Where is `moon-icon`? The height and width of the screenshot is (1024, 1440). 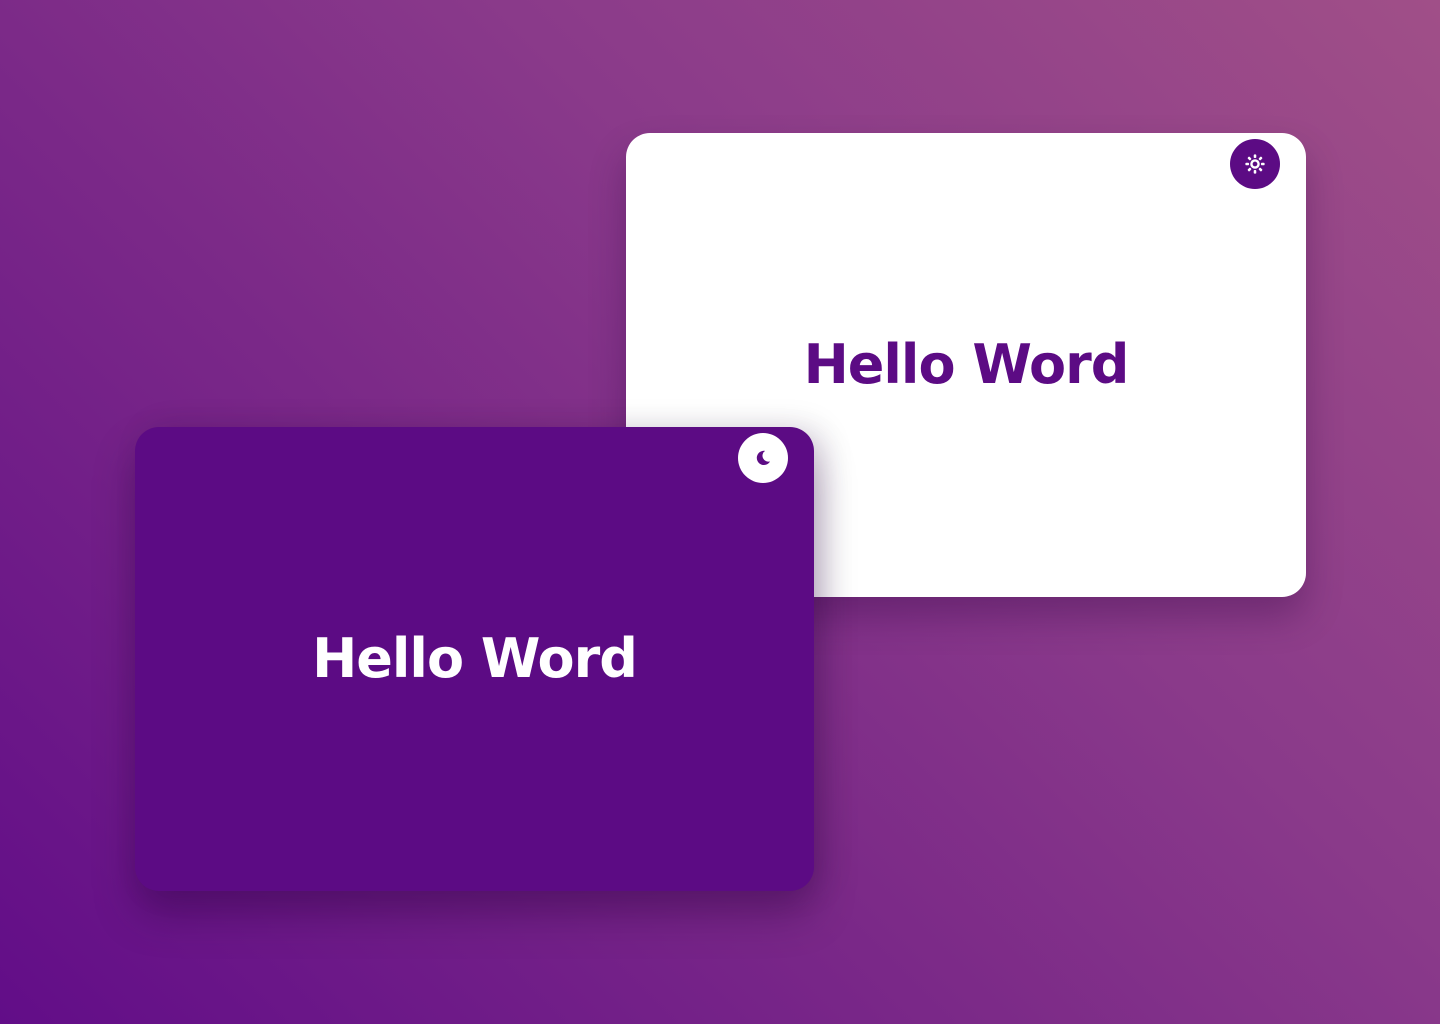
moon-icon is located at coordinates (763, 458).